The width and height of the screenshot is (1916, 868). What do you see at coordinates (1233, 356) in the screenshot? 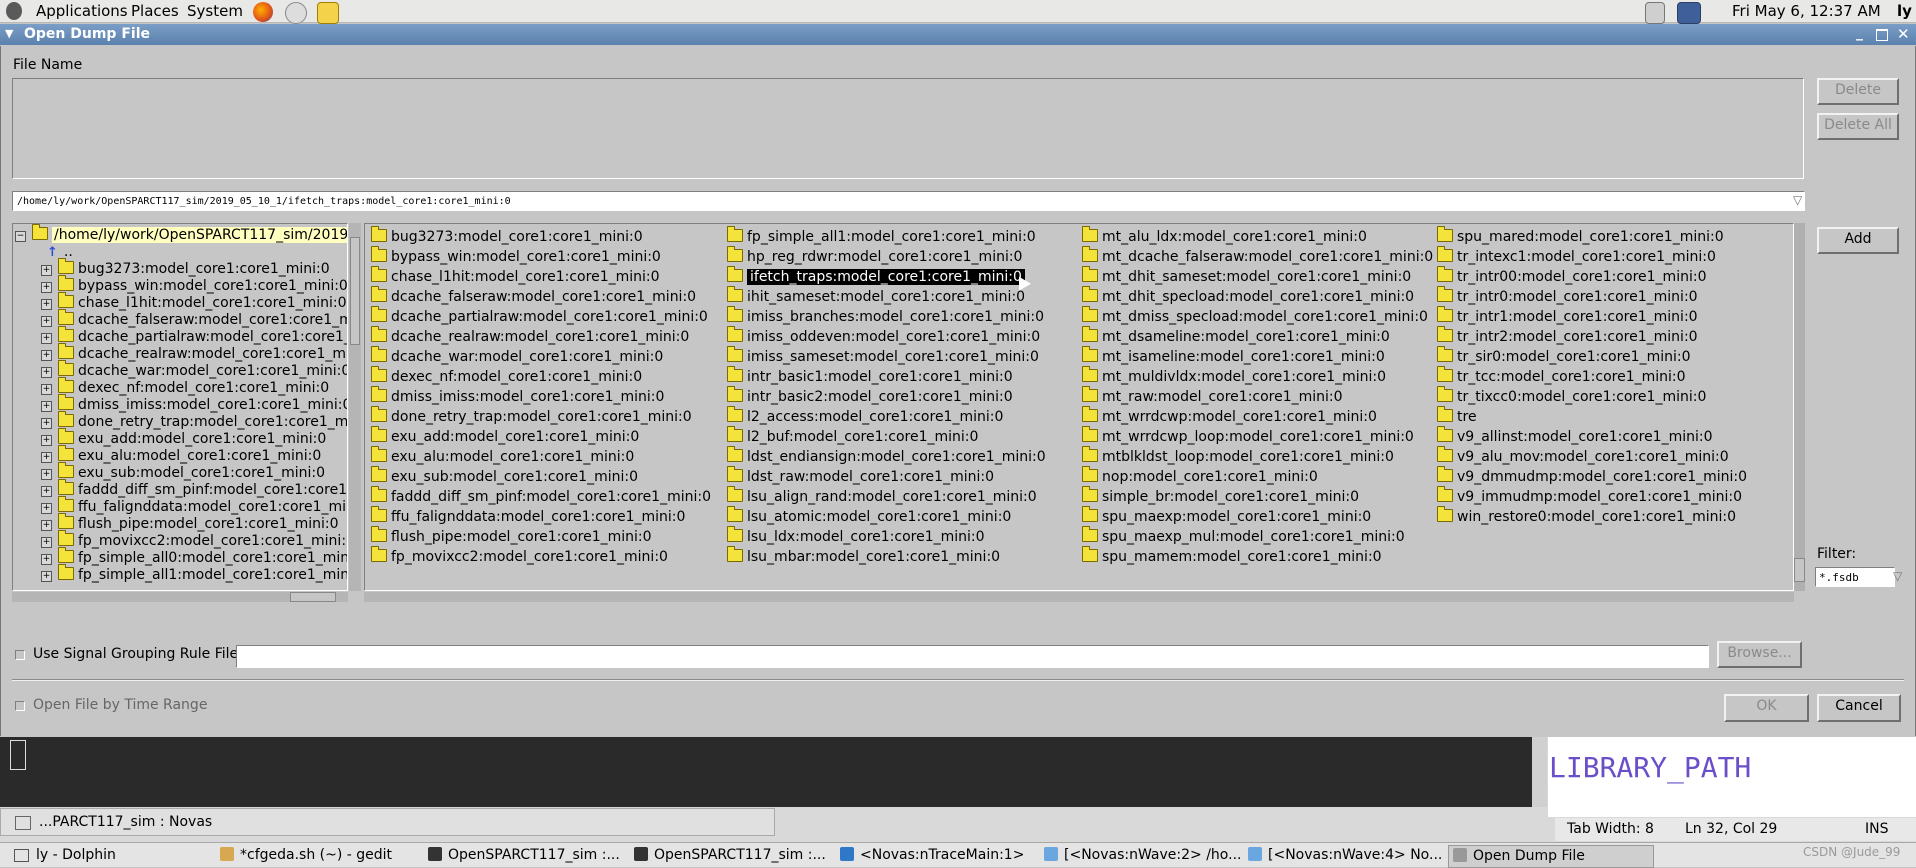
I see `file-item: mt_isameline:model_core1:core1_mini:0` at bounding box center [1233, 356].